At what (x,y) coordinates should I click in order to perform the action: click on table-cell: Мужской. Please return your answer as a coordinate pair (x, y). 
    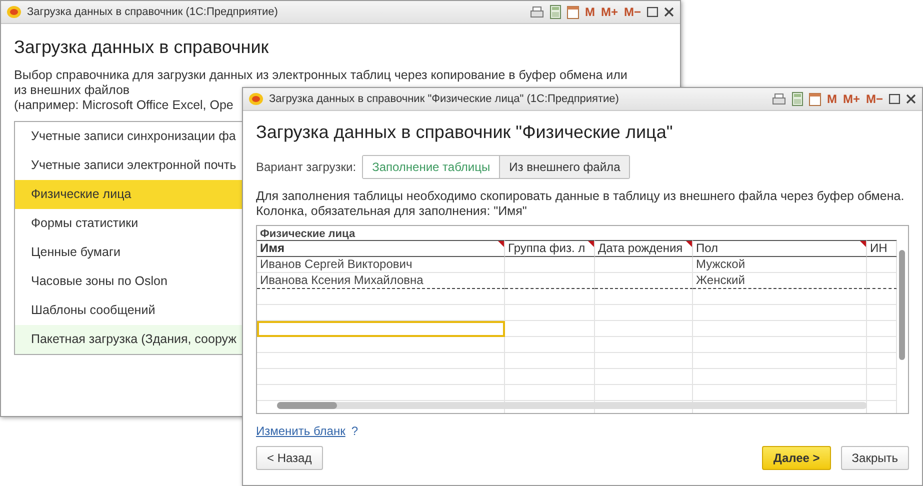
    Looking at the image, I should click on (780, 265).